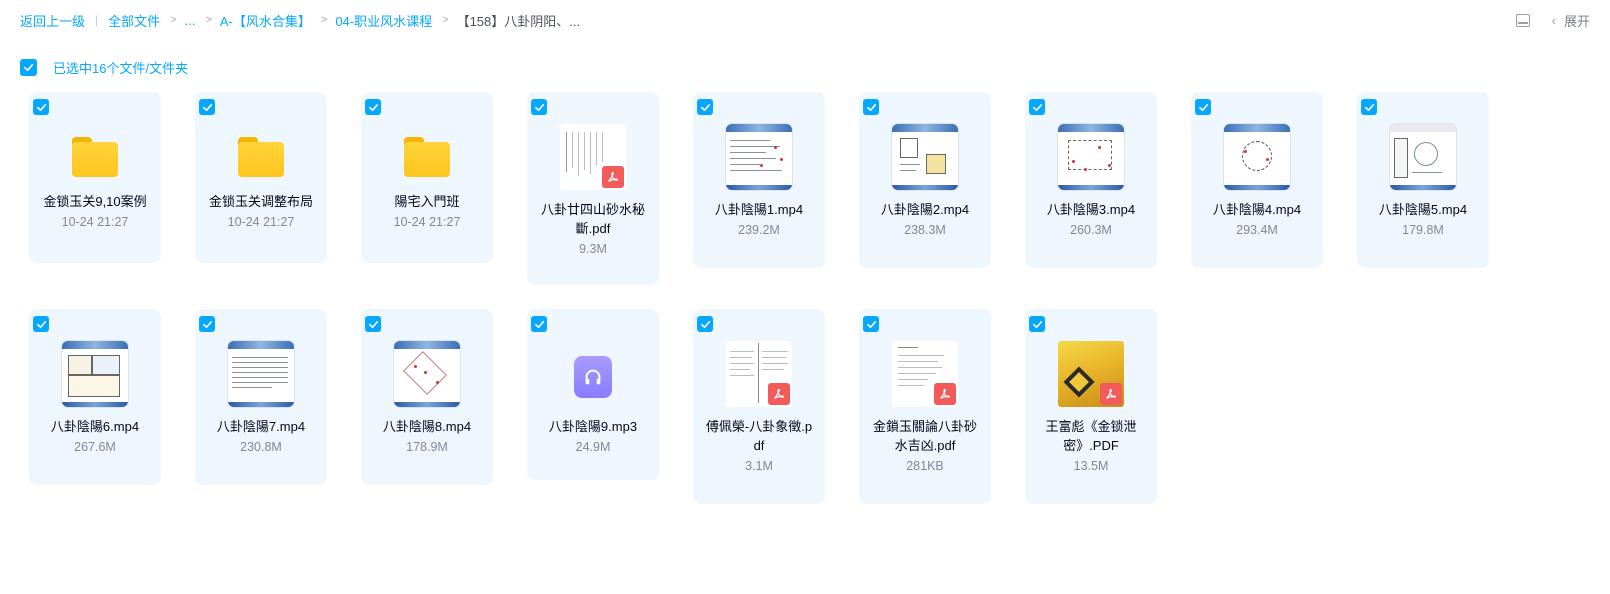 This screenshot has width=1610, height=594. Describe the element at coordinates (924, 436) in the screenshot. I see `file-name: 金鎖玉關論八卦砂水吉凶.pdf` at that location.